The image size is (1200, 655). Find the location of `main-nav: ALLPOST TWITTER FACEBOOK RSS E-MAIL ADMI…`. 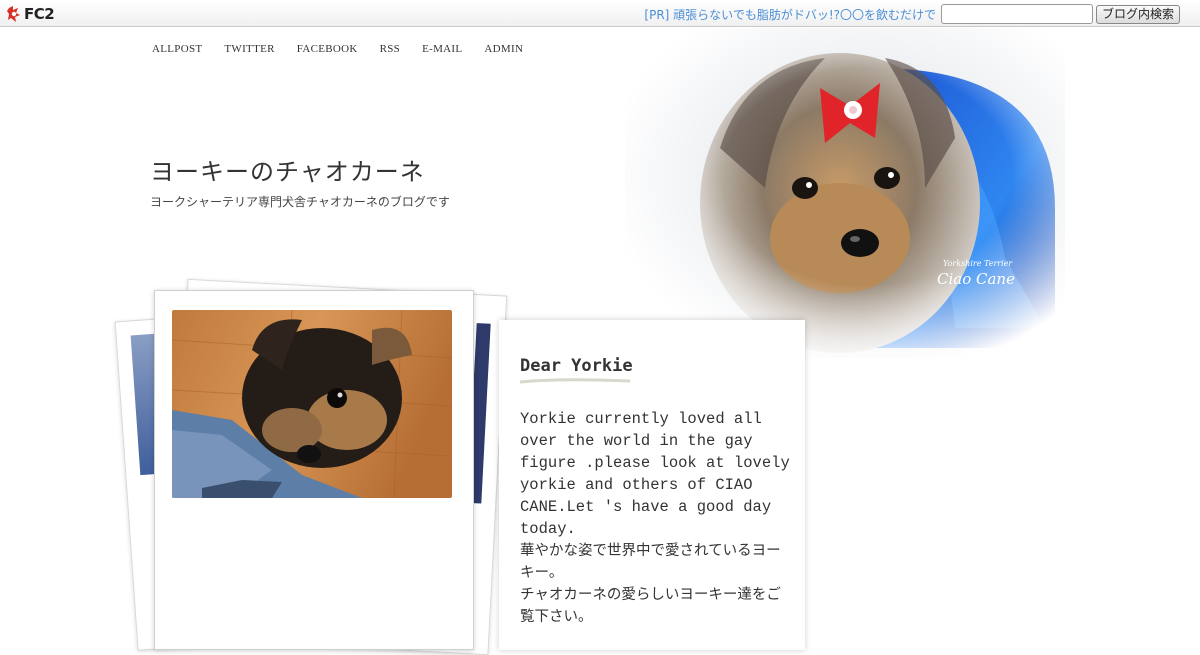

main-nav: ALLPOST TWITTER FACEBOOK RSS E-MAIL ADMI… is located at coordinates (348, 49).